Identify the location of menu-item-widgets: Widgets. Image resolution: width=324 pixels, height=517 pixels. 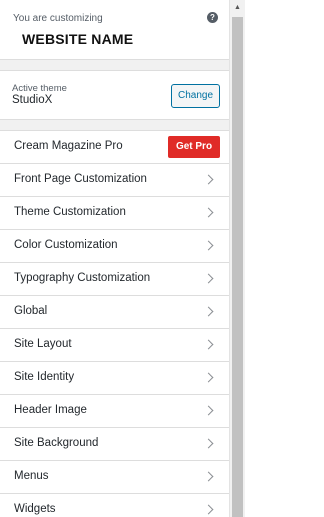
(114, 505).